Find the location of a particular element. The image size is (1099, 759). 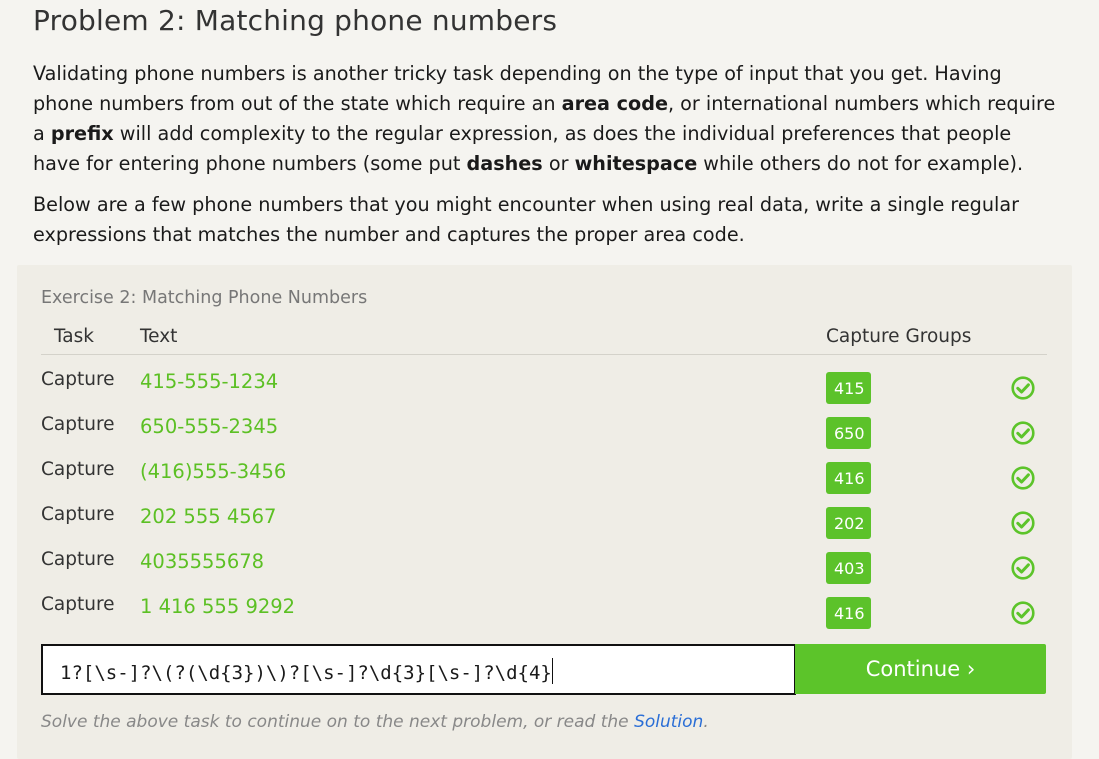

continue-button: Continue › is located at coordinates (920, 669).